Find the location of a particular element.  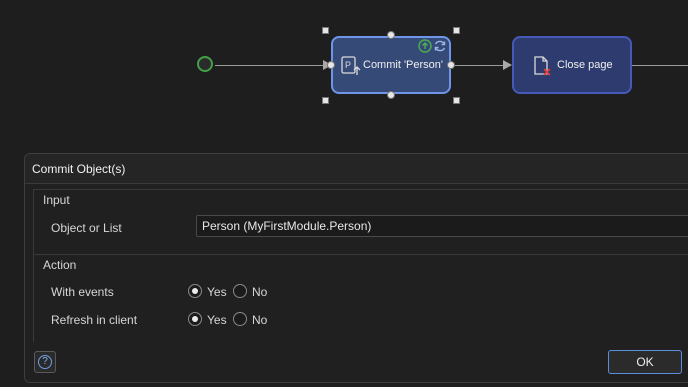

dialog-footer: ? OK is located at coordinates (356, 362).